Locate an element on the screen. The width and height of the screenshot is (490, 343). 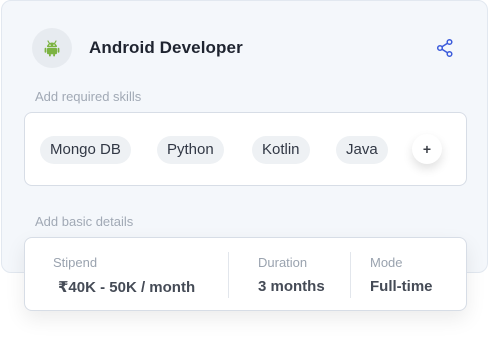
details-section-label: Add basic details is located at coordinates (84, 221).